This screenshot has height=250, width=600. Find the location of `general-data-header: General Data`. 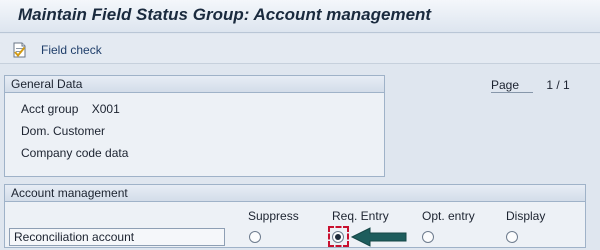

general-data-header: General Data is located at coordinates (194, 84).